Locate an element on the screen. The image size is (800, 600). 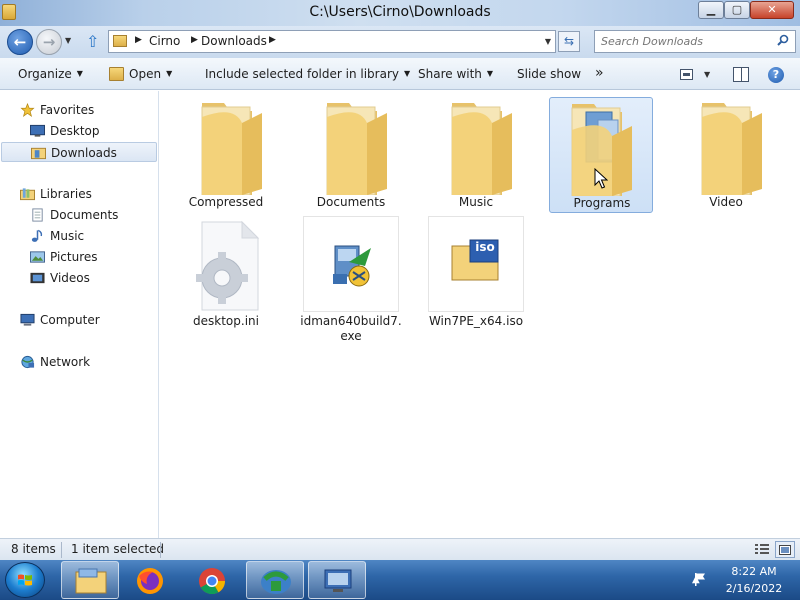
preview-pane-icon is located at coordinates (741, 74).